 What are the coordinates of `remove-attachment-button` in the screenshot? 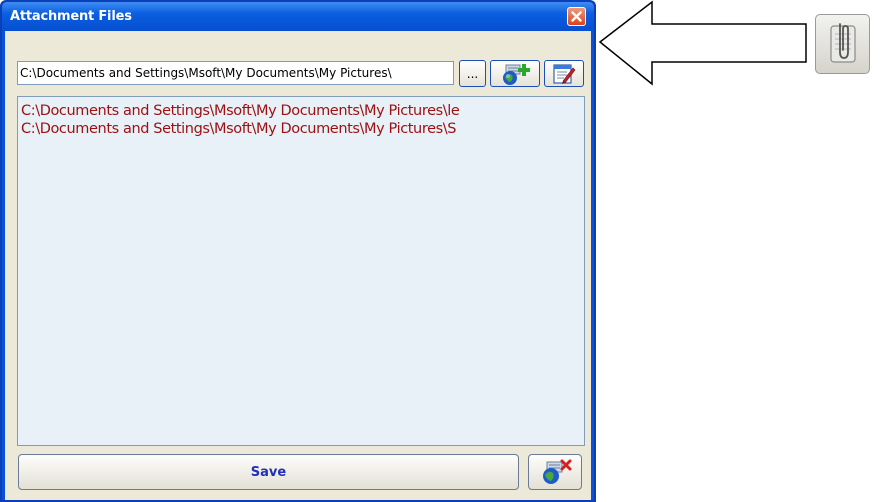 It's located at (555, 472).